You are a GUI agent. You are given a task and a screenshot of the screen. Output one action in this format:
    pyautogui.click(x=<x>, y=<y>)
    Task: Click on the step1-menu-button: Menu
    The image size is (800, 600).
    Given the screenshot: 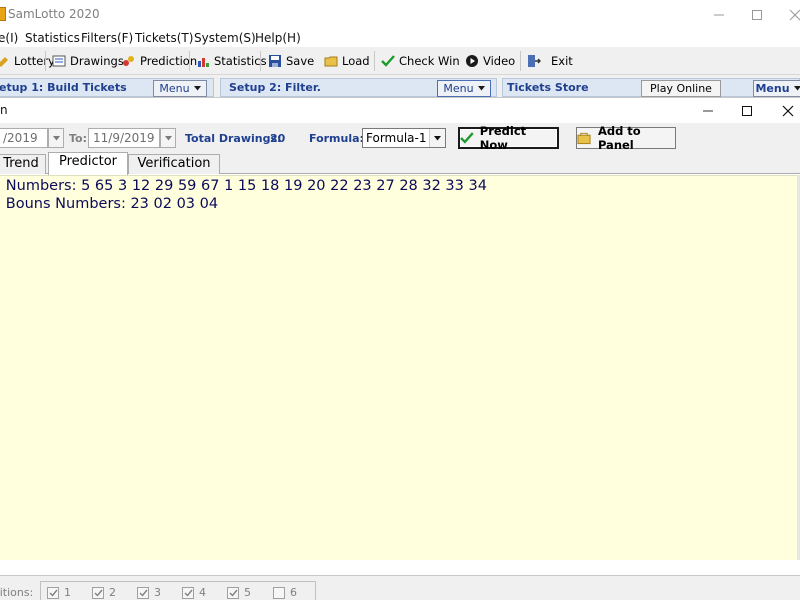 What is the action you would take?
    pyautogui.click(x=180, y=88)
    